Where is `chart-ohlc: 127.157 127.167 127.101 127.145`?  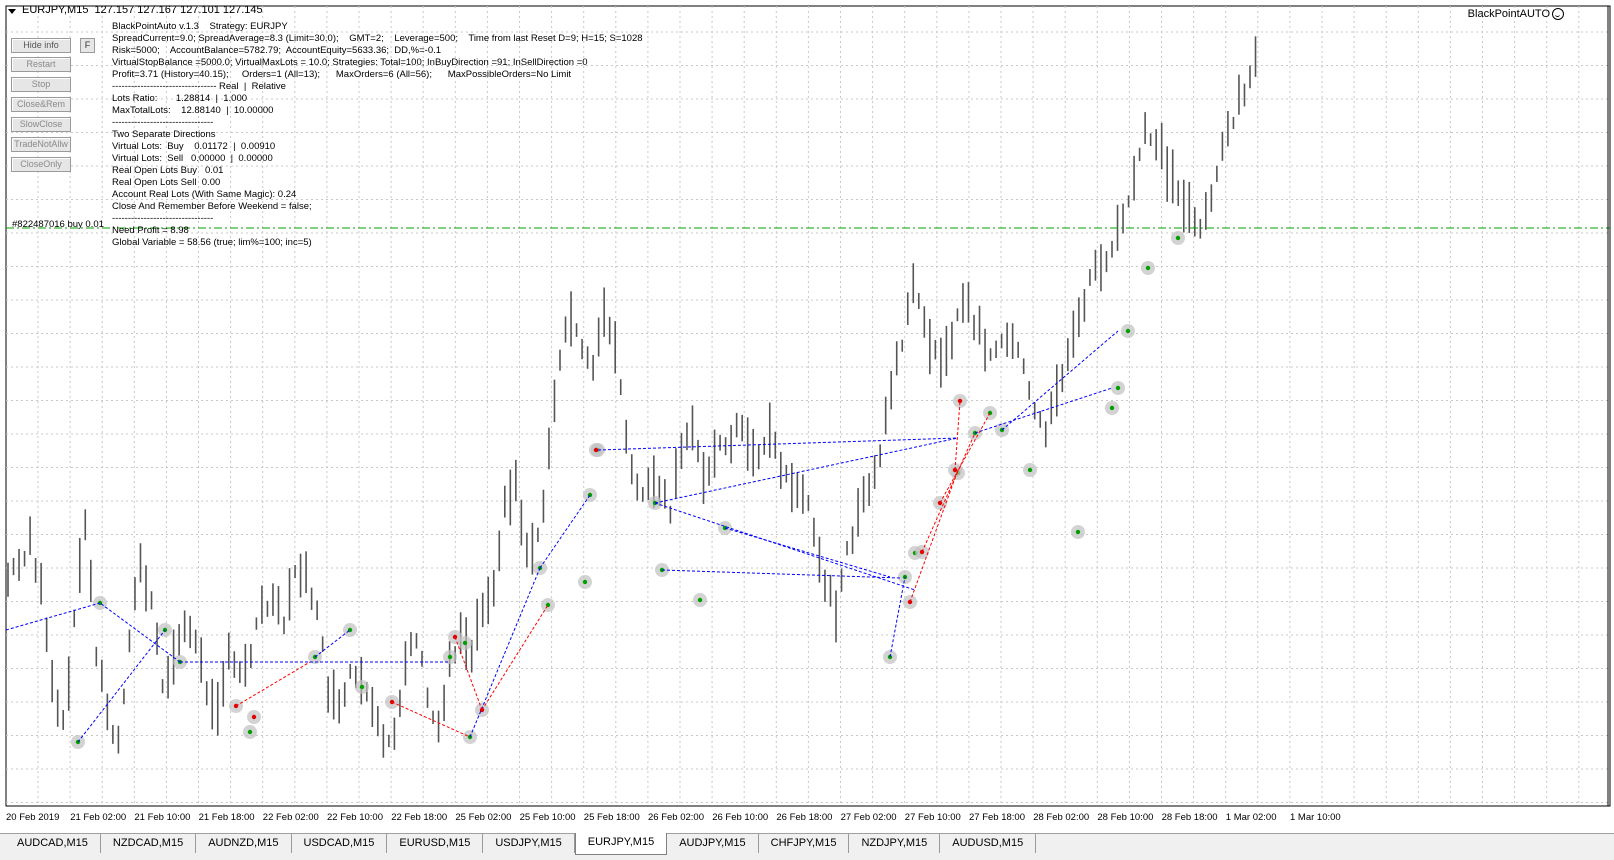
chart-ohlc: 127.157 127.167 127.101 127.145 is located at coordinates (178, 10).